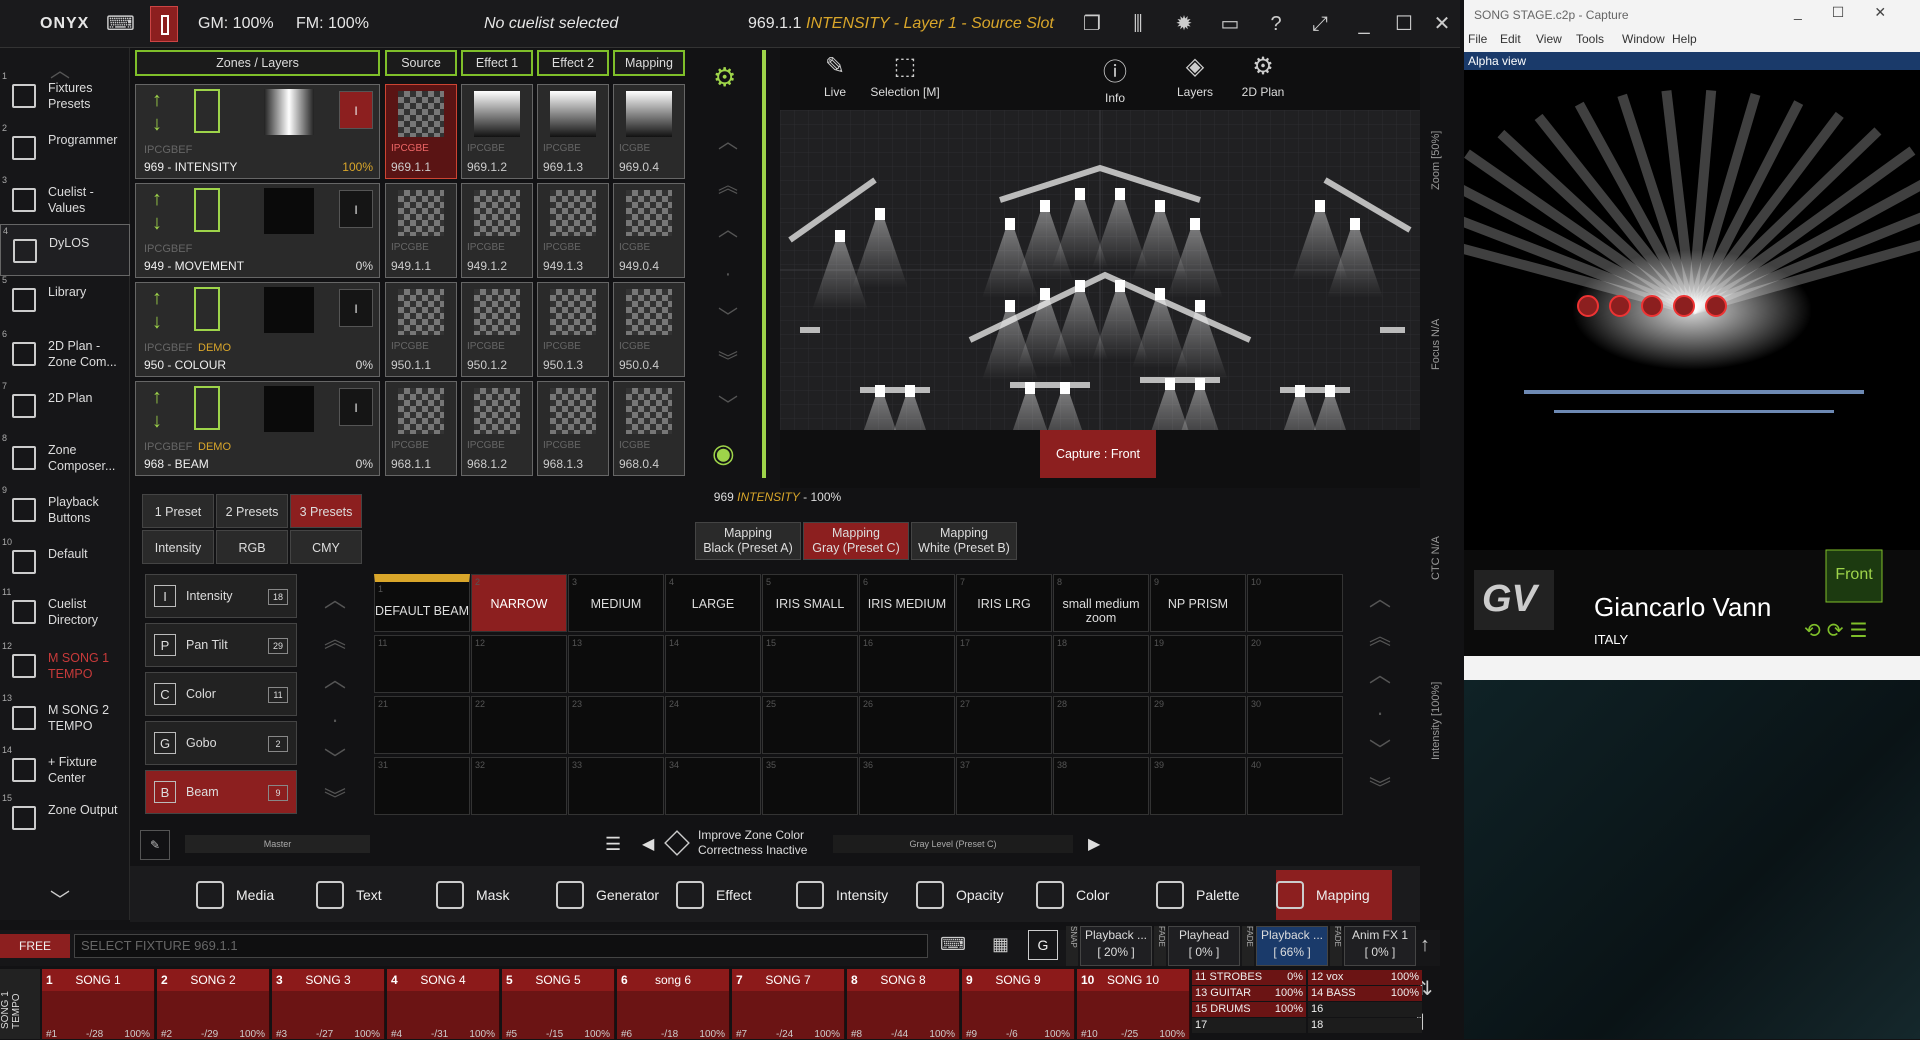 Image resolution: width=1920 pixels, height=1040 pixels. What do you see at coordinates (616, 603) in the screenshot?
I see `preset-cell: 3 MEDIUM` at bounding box center [616, 603].